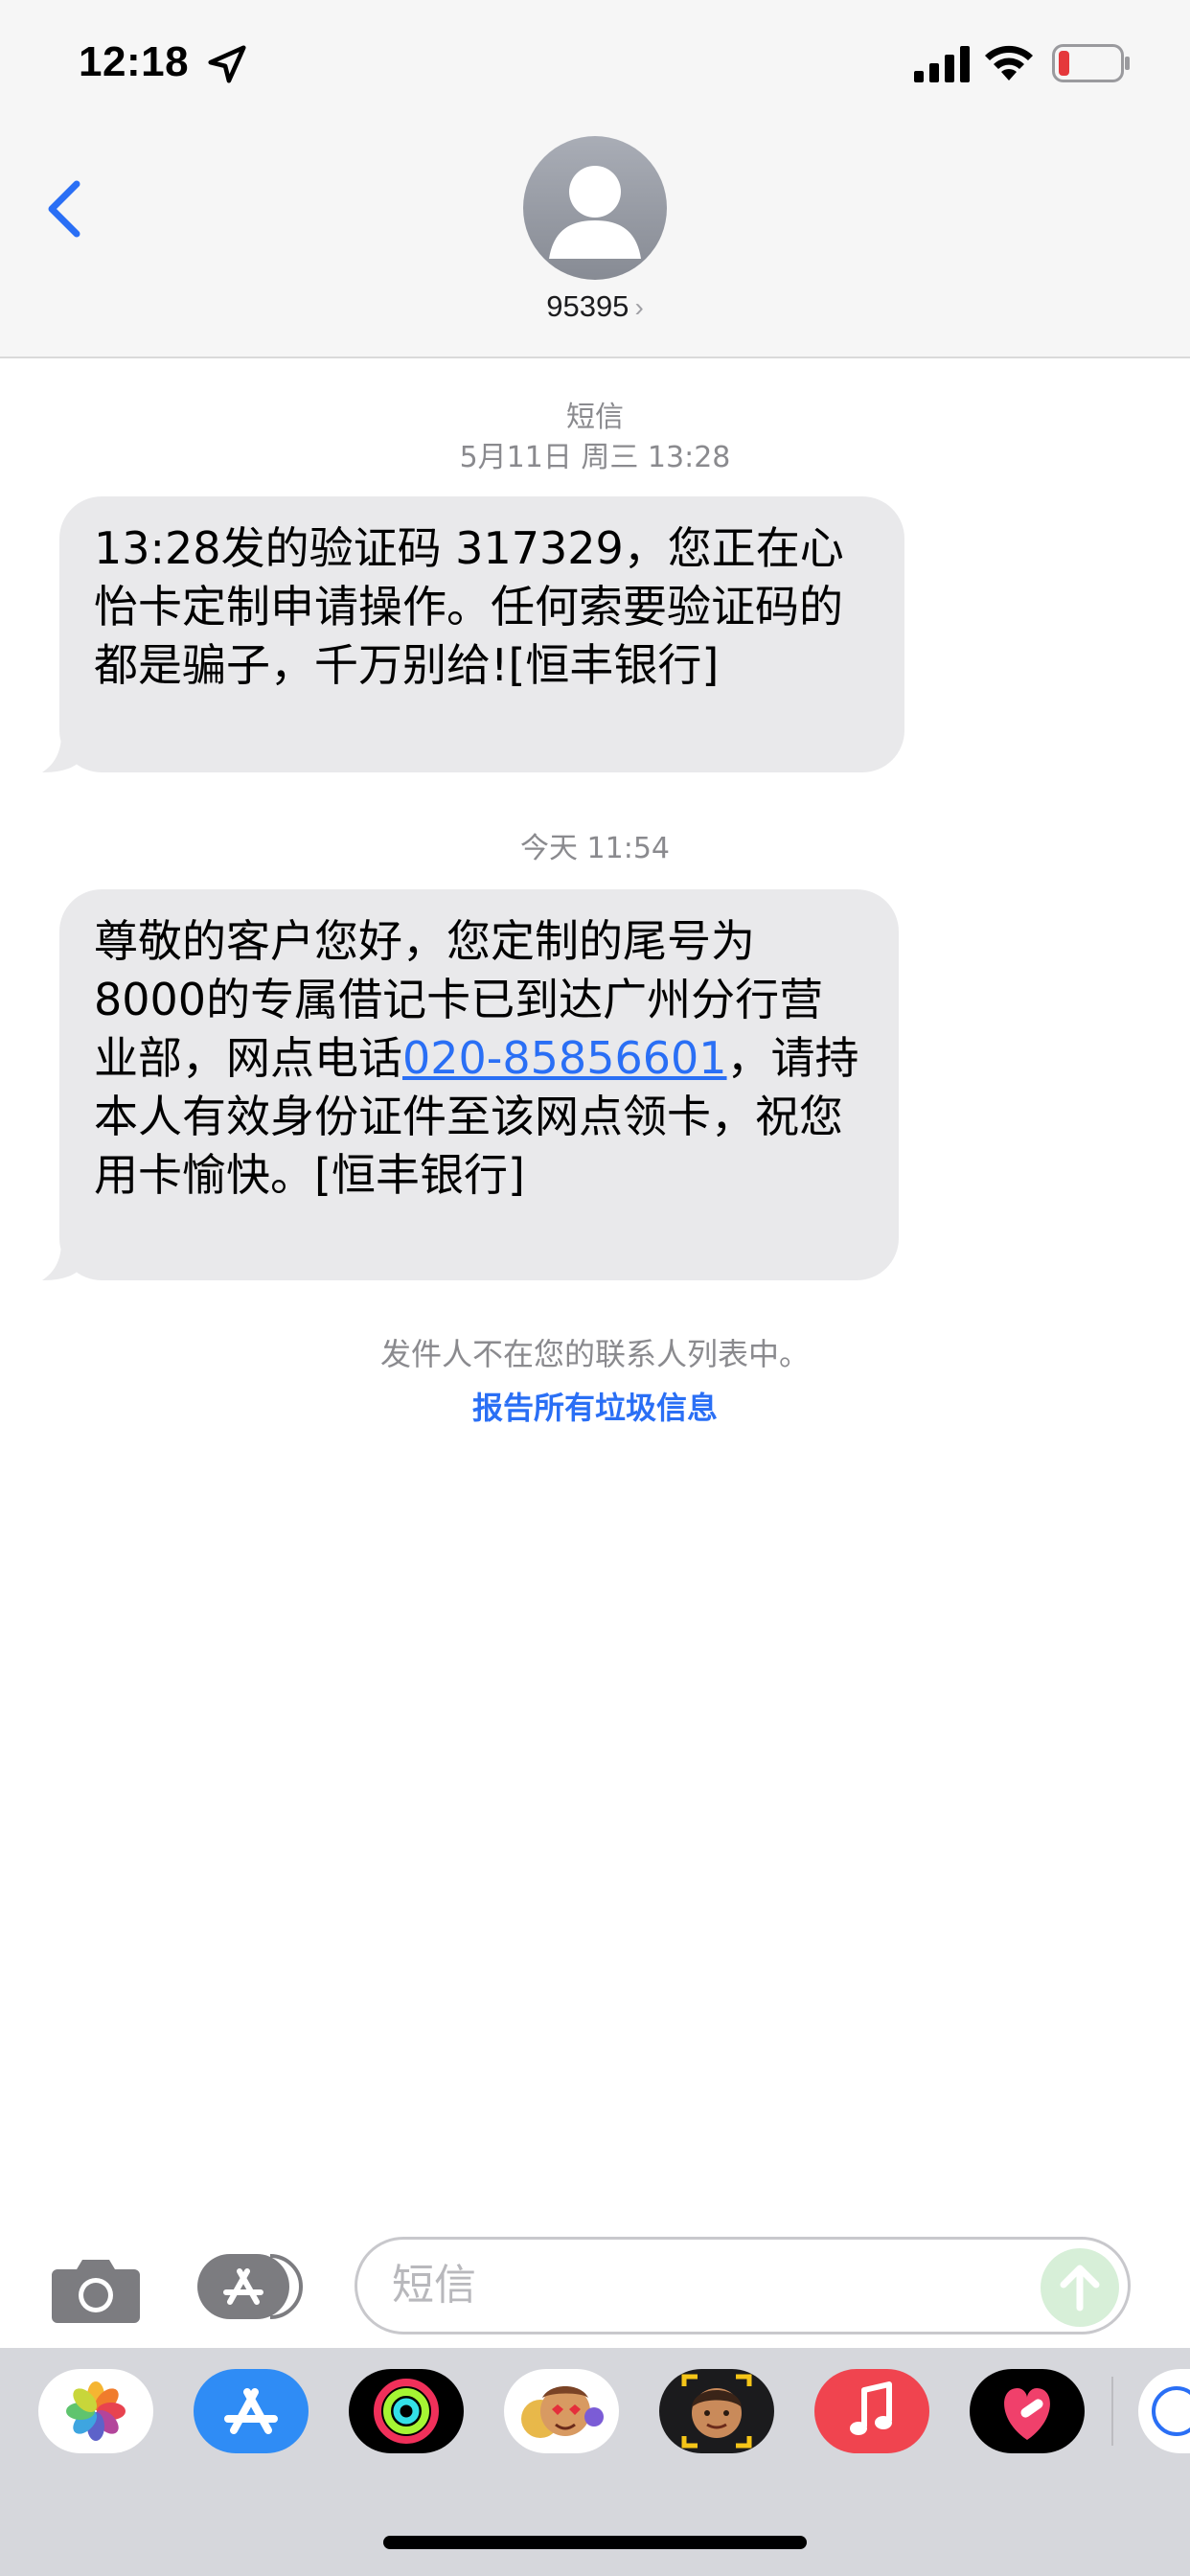 Image resolution: width=1190 pixels, height=2576 pixels. I want to click on contact-avatar, so click(595, 208).